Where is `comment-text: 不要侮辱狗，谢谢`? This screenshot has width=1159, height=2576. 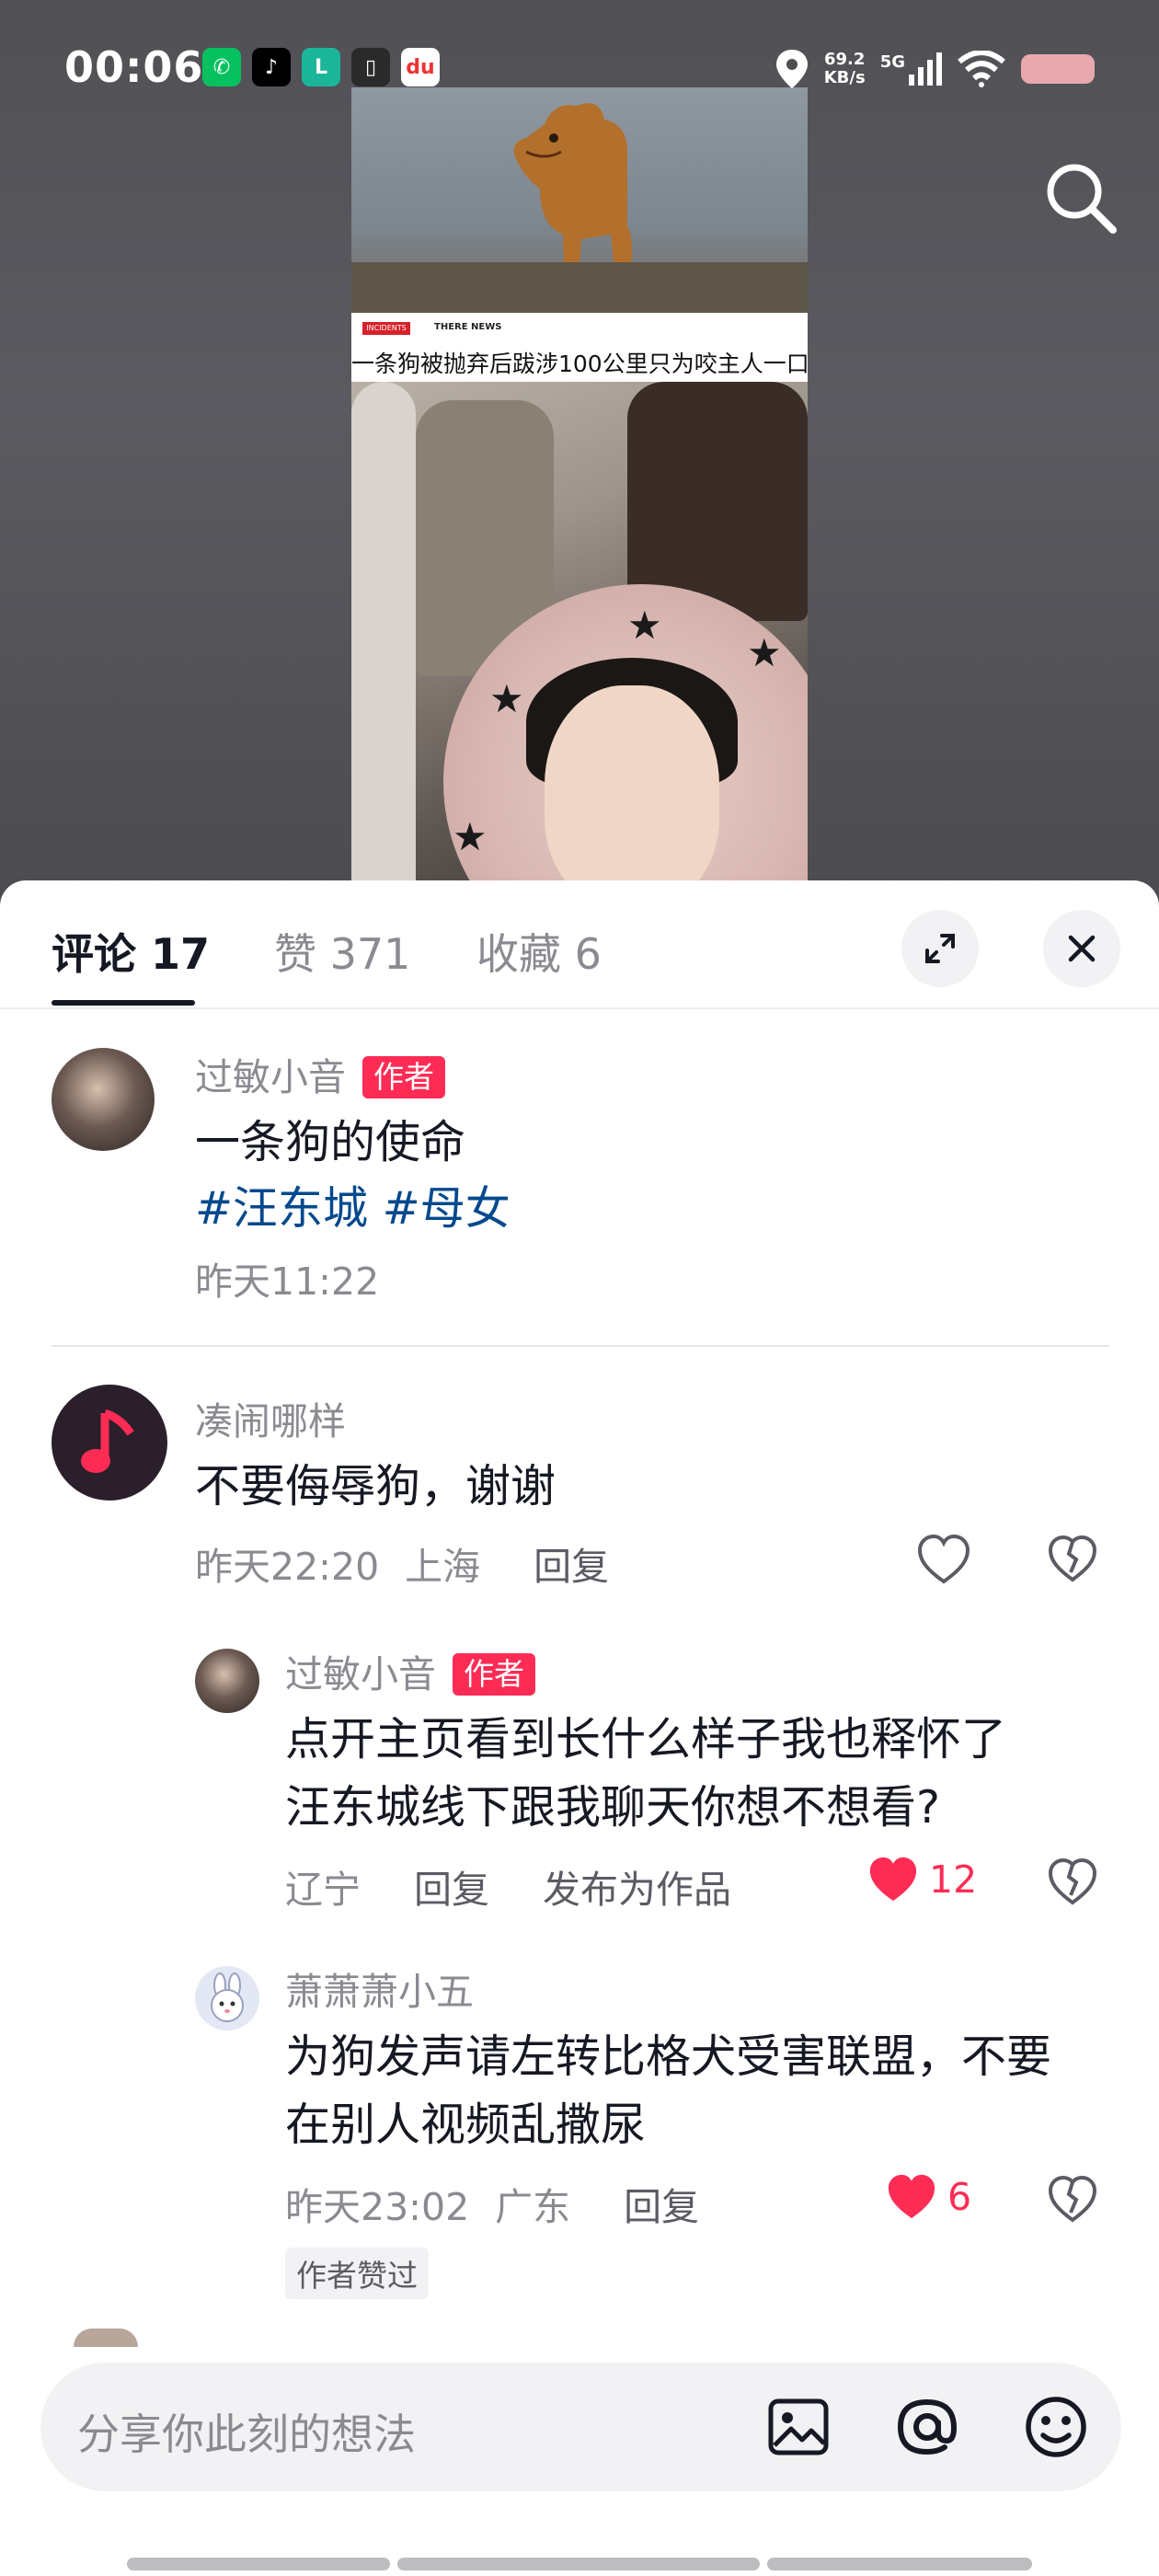 comment-text: 不要侮辱狗，谢谢 is located at coordinates (376, 1486).